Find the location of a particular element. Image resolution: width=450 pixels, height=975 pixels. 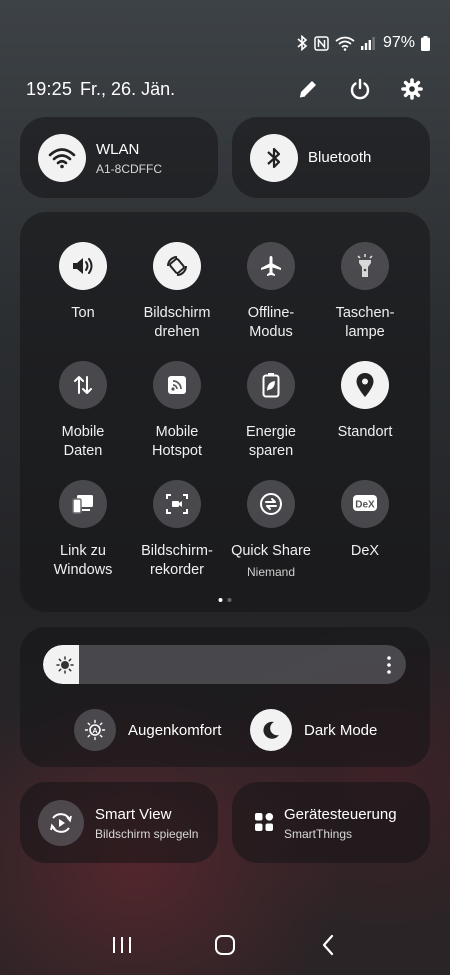

qs-location: Standort is located at coordinates (365, 401).